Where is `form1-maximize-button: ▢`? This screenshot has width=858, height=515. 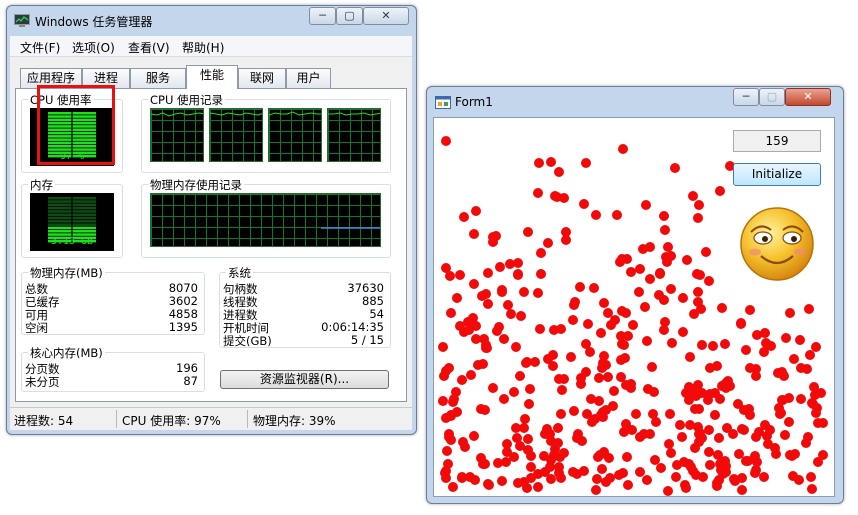 form1-maximize-button: ▢ is located at coordinates (772, 97).